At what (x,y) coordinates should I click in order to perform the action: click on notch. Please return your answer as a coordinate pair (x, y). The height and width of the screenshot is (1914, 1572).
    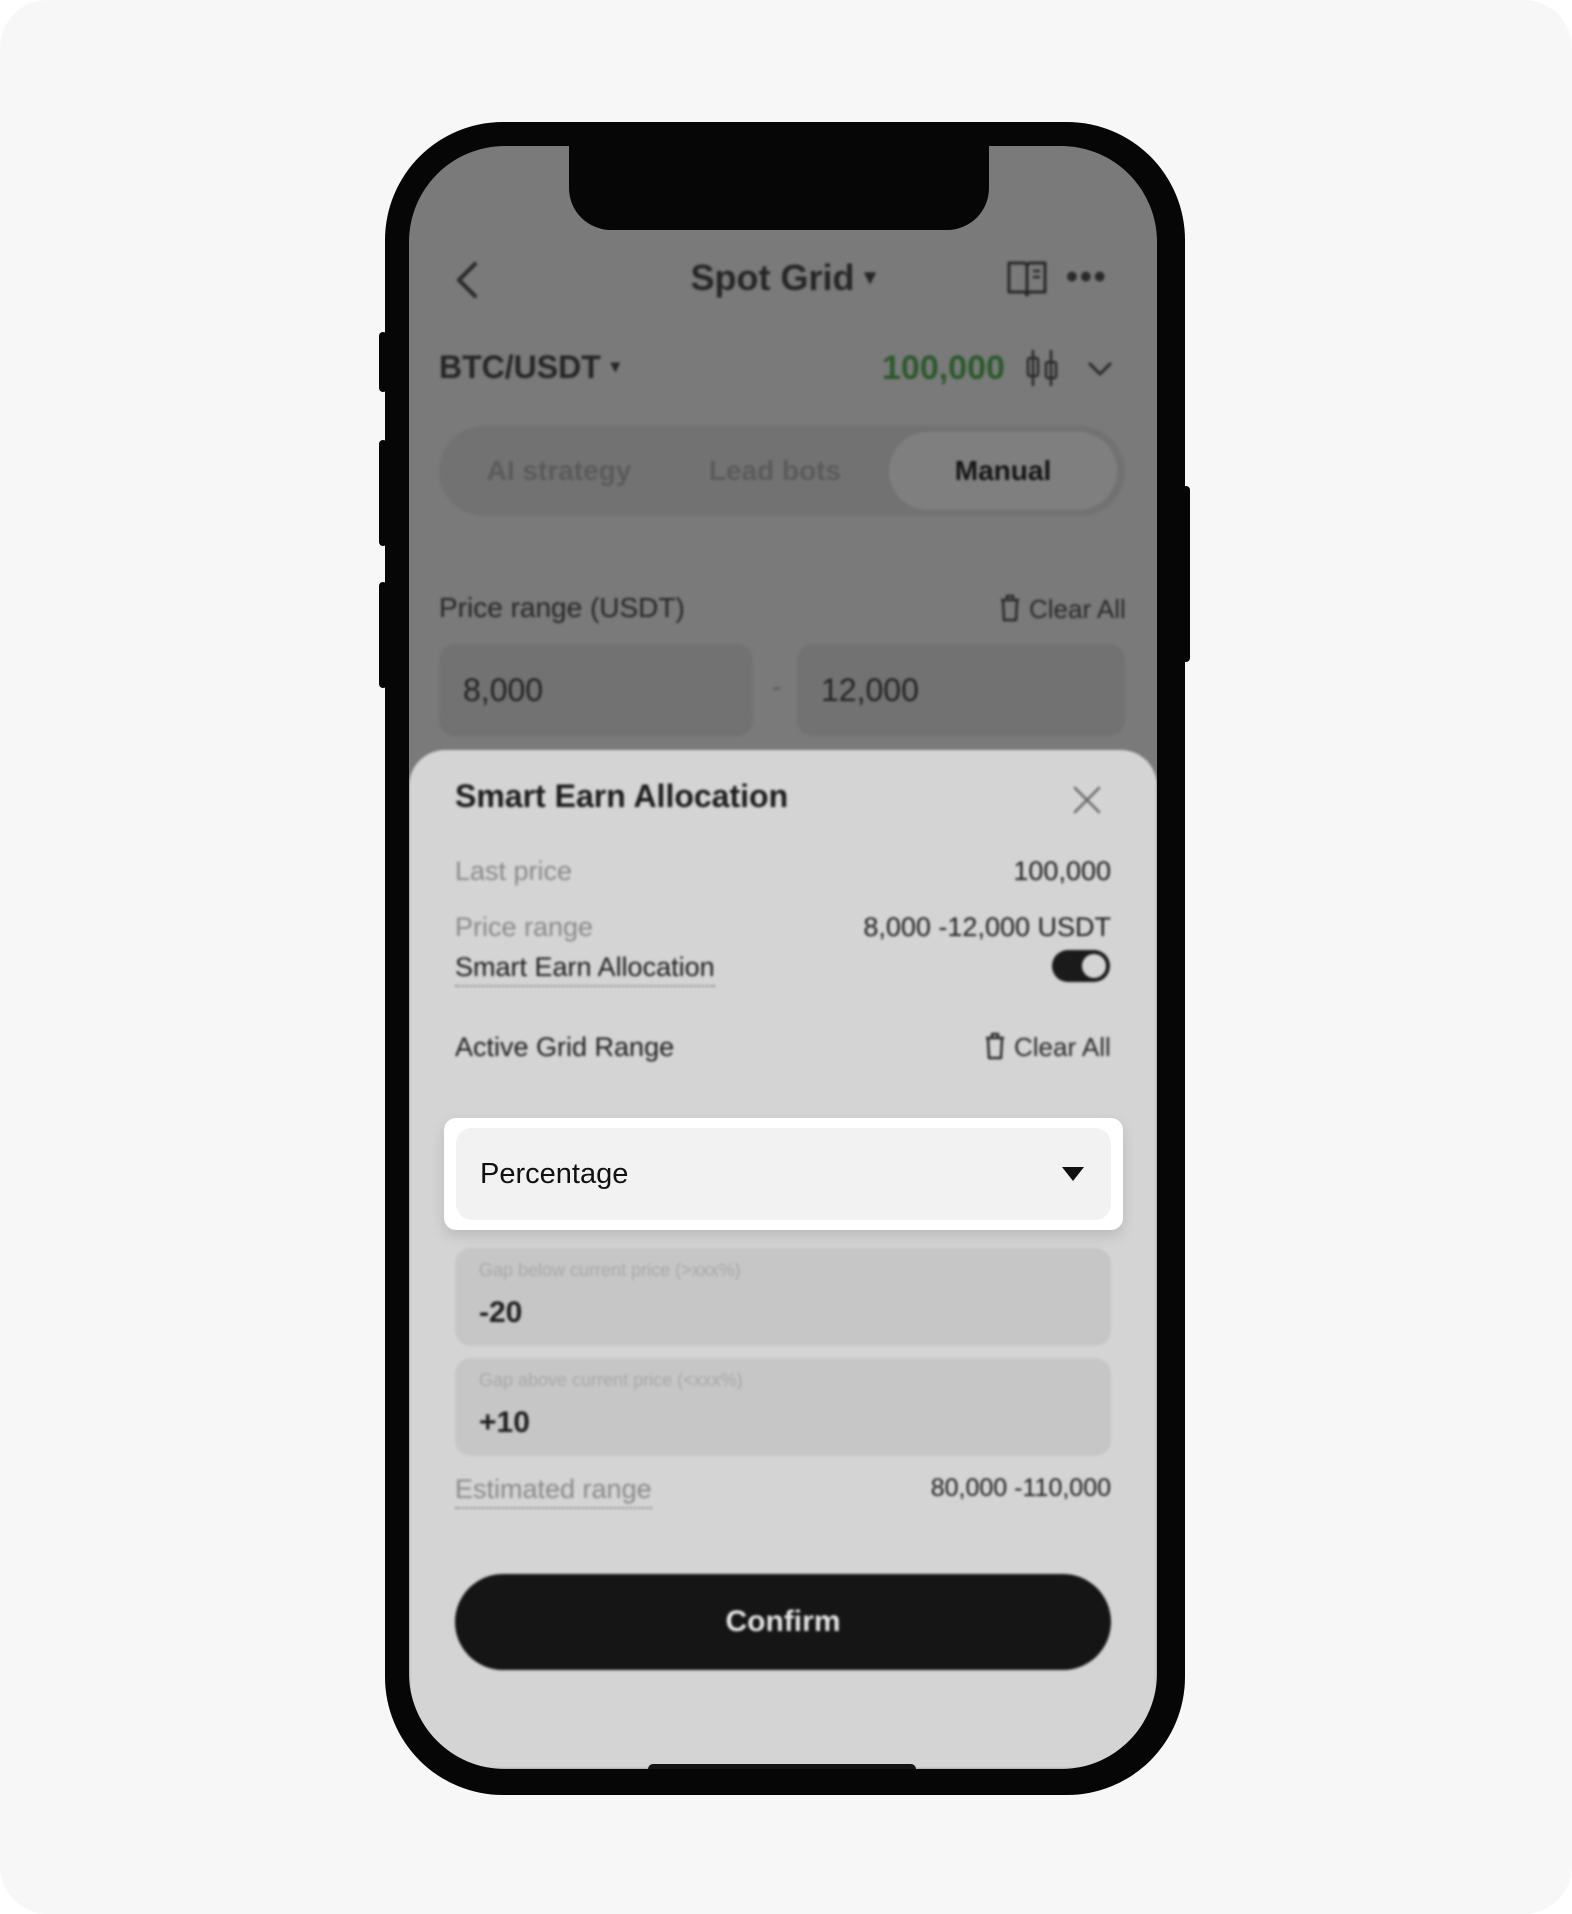
    Looking at the image, I should click on (779, 188).